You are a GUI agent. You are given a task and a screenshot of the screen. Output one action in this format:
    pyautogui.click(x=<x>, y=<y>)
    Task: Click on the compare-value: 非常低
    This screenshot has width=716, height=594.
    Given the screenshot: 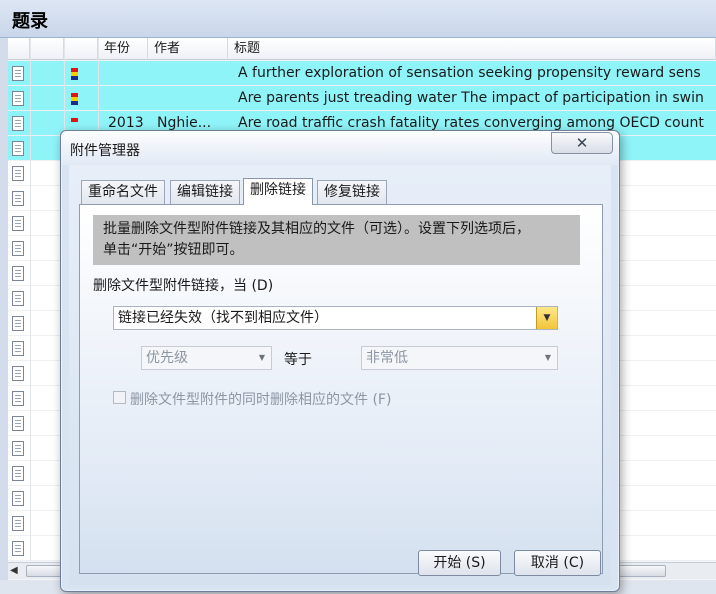 What is the action you would take?
    pyautogui.click(x=387, y=358)
    